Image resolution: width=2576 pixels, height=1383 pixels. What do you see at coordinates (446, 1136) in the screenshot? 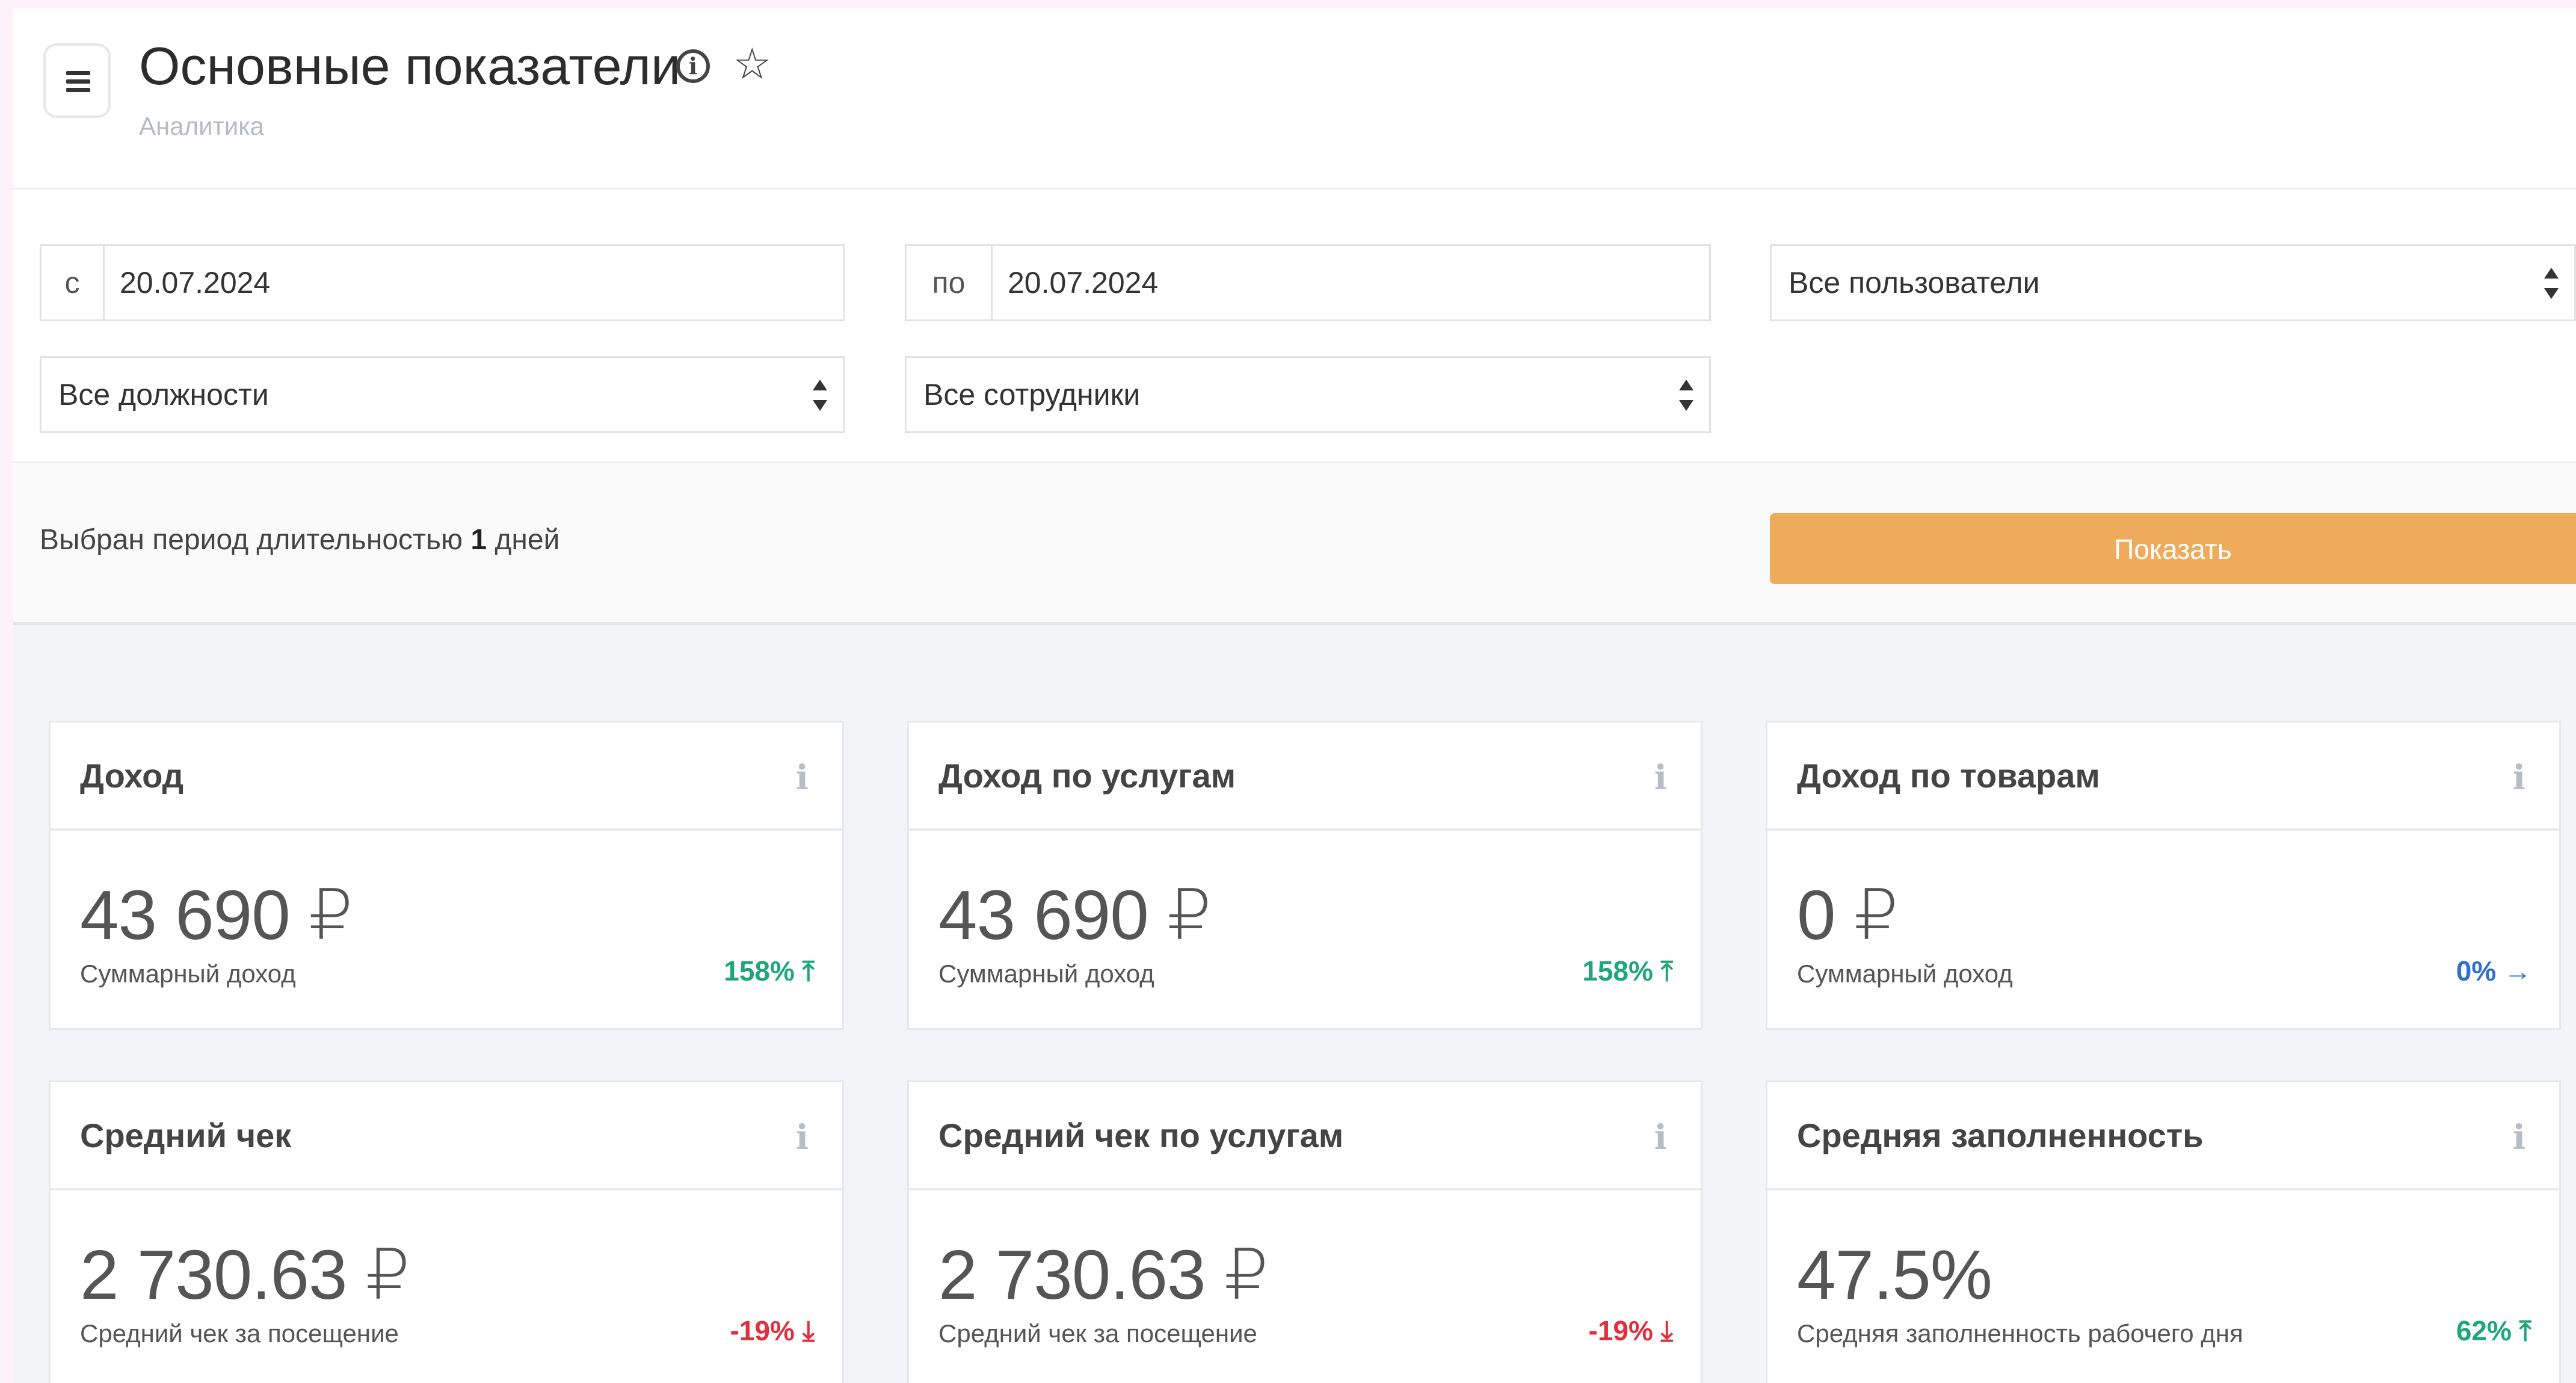
I see `card-header: Средний чек i` at bounding box center [446, 1136].